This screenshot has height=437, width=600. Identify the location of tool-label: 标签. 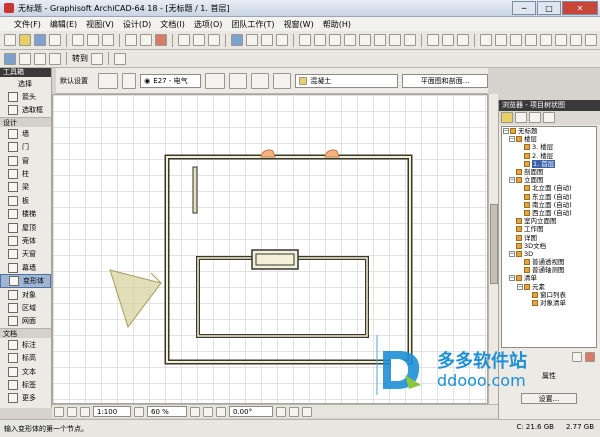
(25, 384).